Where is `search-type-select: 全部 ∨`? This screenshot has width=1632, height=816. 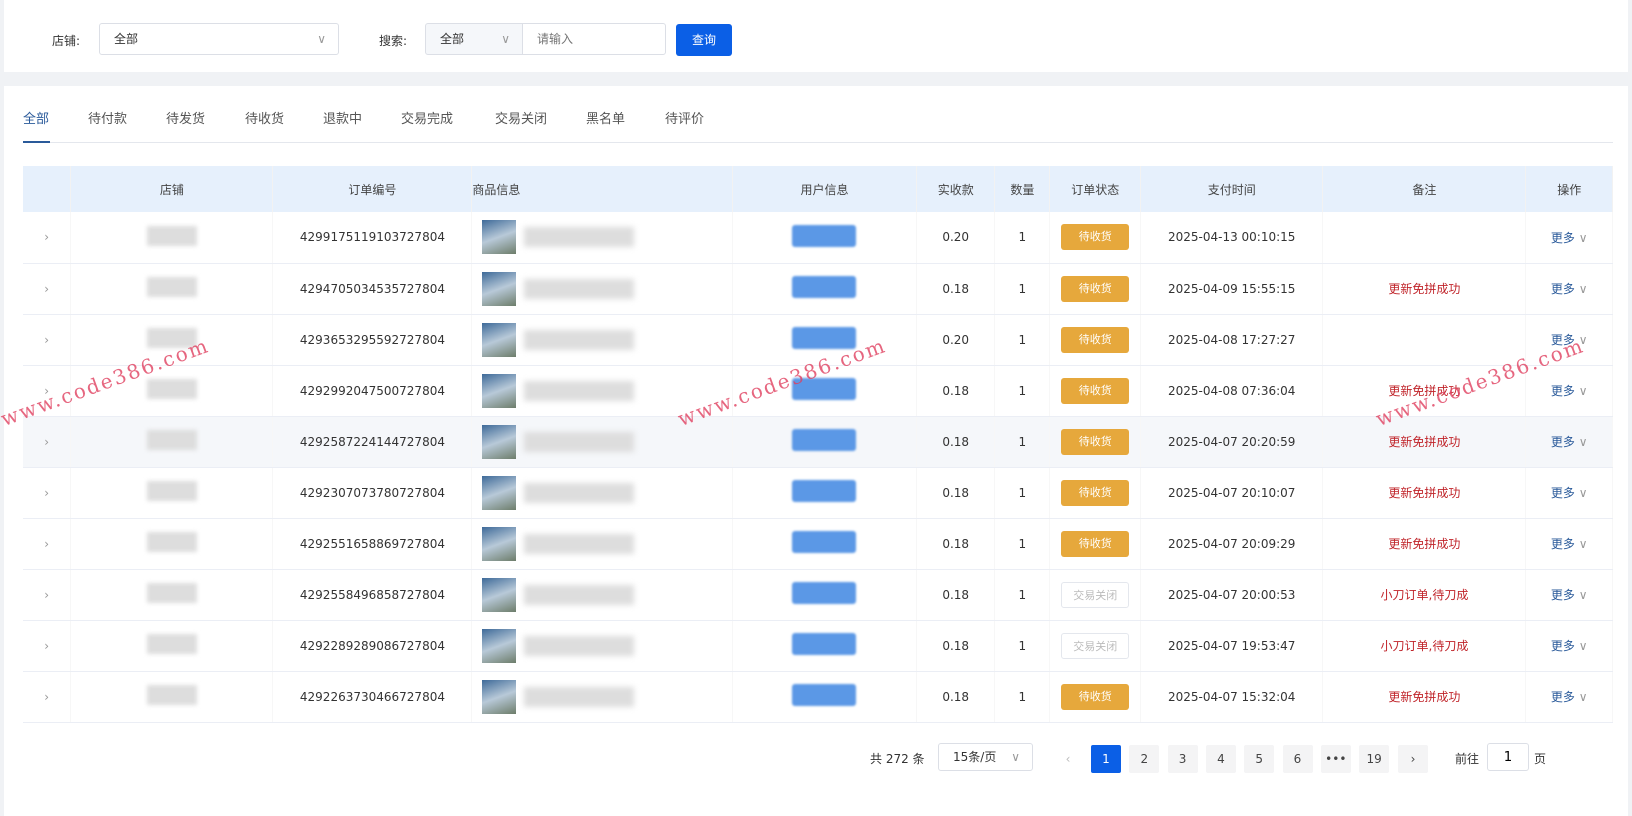
search-type-select: 全部 ∨ is located at coordinates (474, 39).